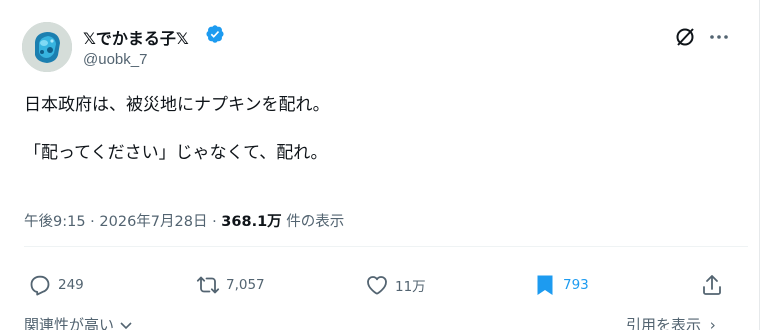 The height and width of the screenshot is (330, 766). Describe the element at coordinates (251, 222) in the screenshot. I see `views-count: 368.1万` at that location.